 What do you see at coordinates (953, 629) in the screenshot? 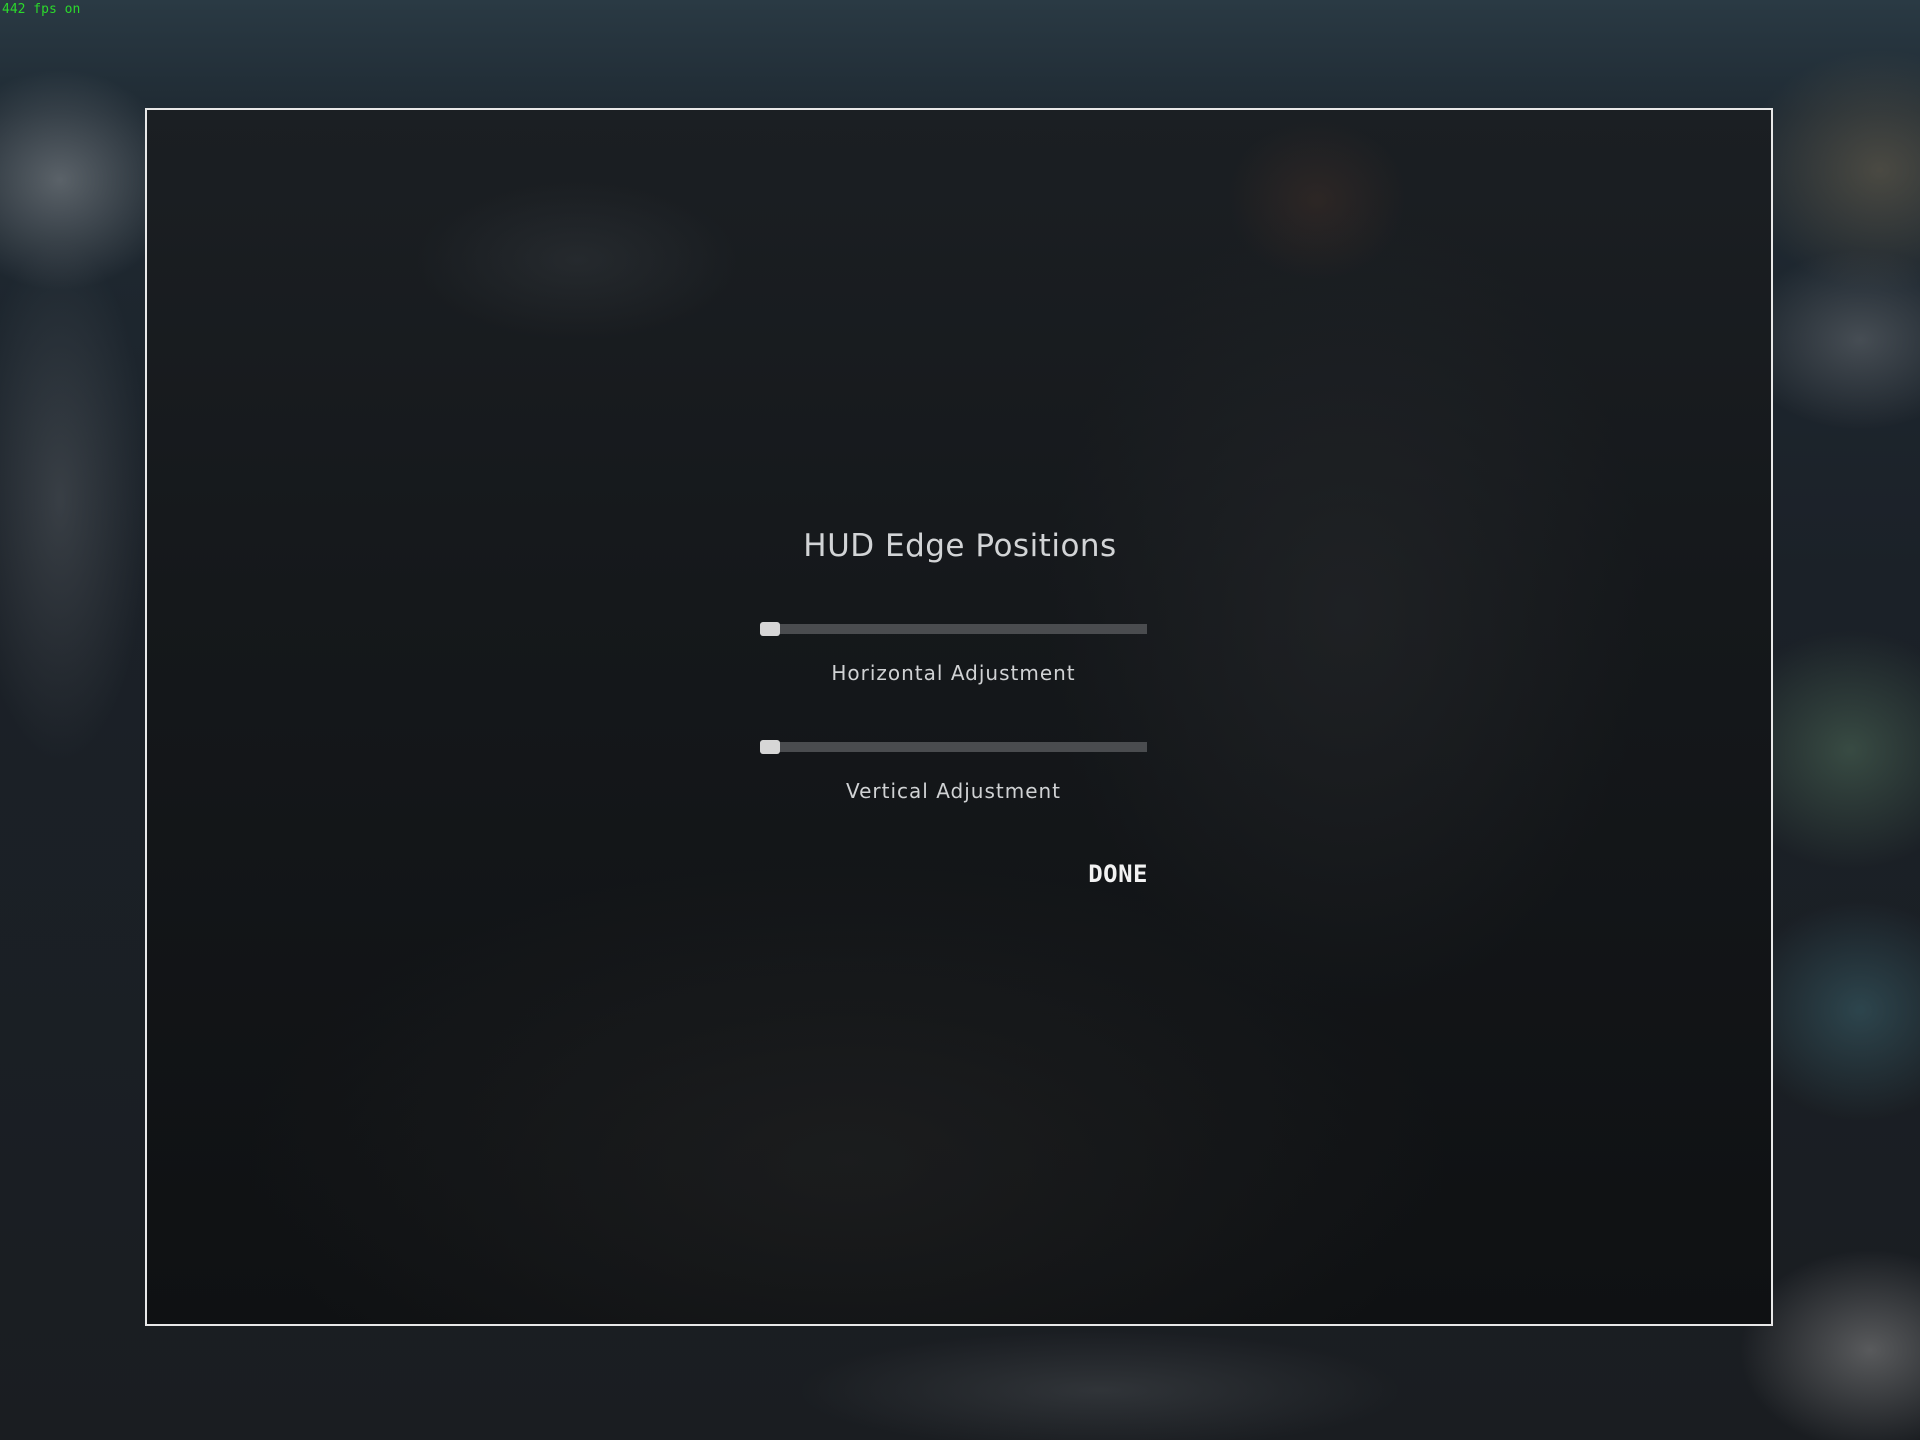
I see `horizontal-adjustment-slider` at bounding box center [953, 629].